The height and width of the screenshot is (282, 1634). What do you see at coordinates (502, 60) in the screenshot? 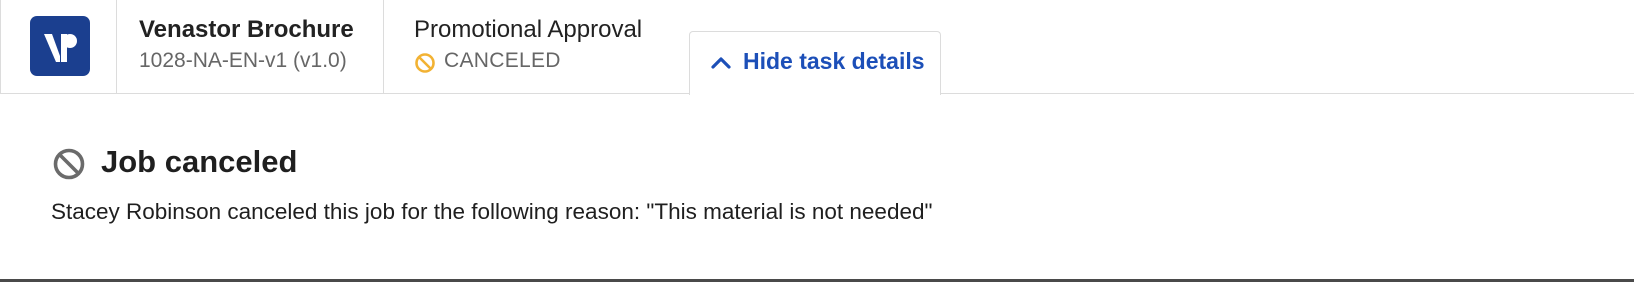
I see `status-badge: CANCELED` at bounding box center [502, 60].